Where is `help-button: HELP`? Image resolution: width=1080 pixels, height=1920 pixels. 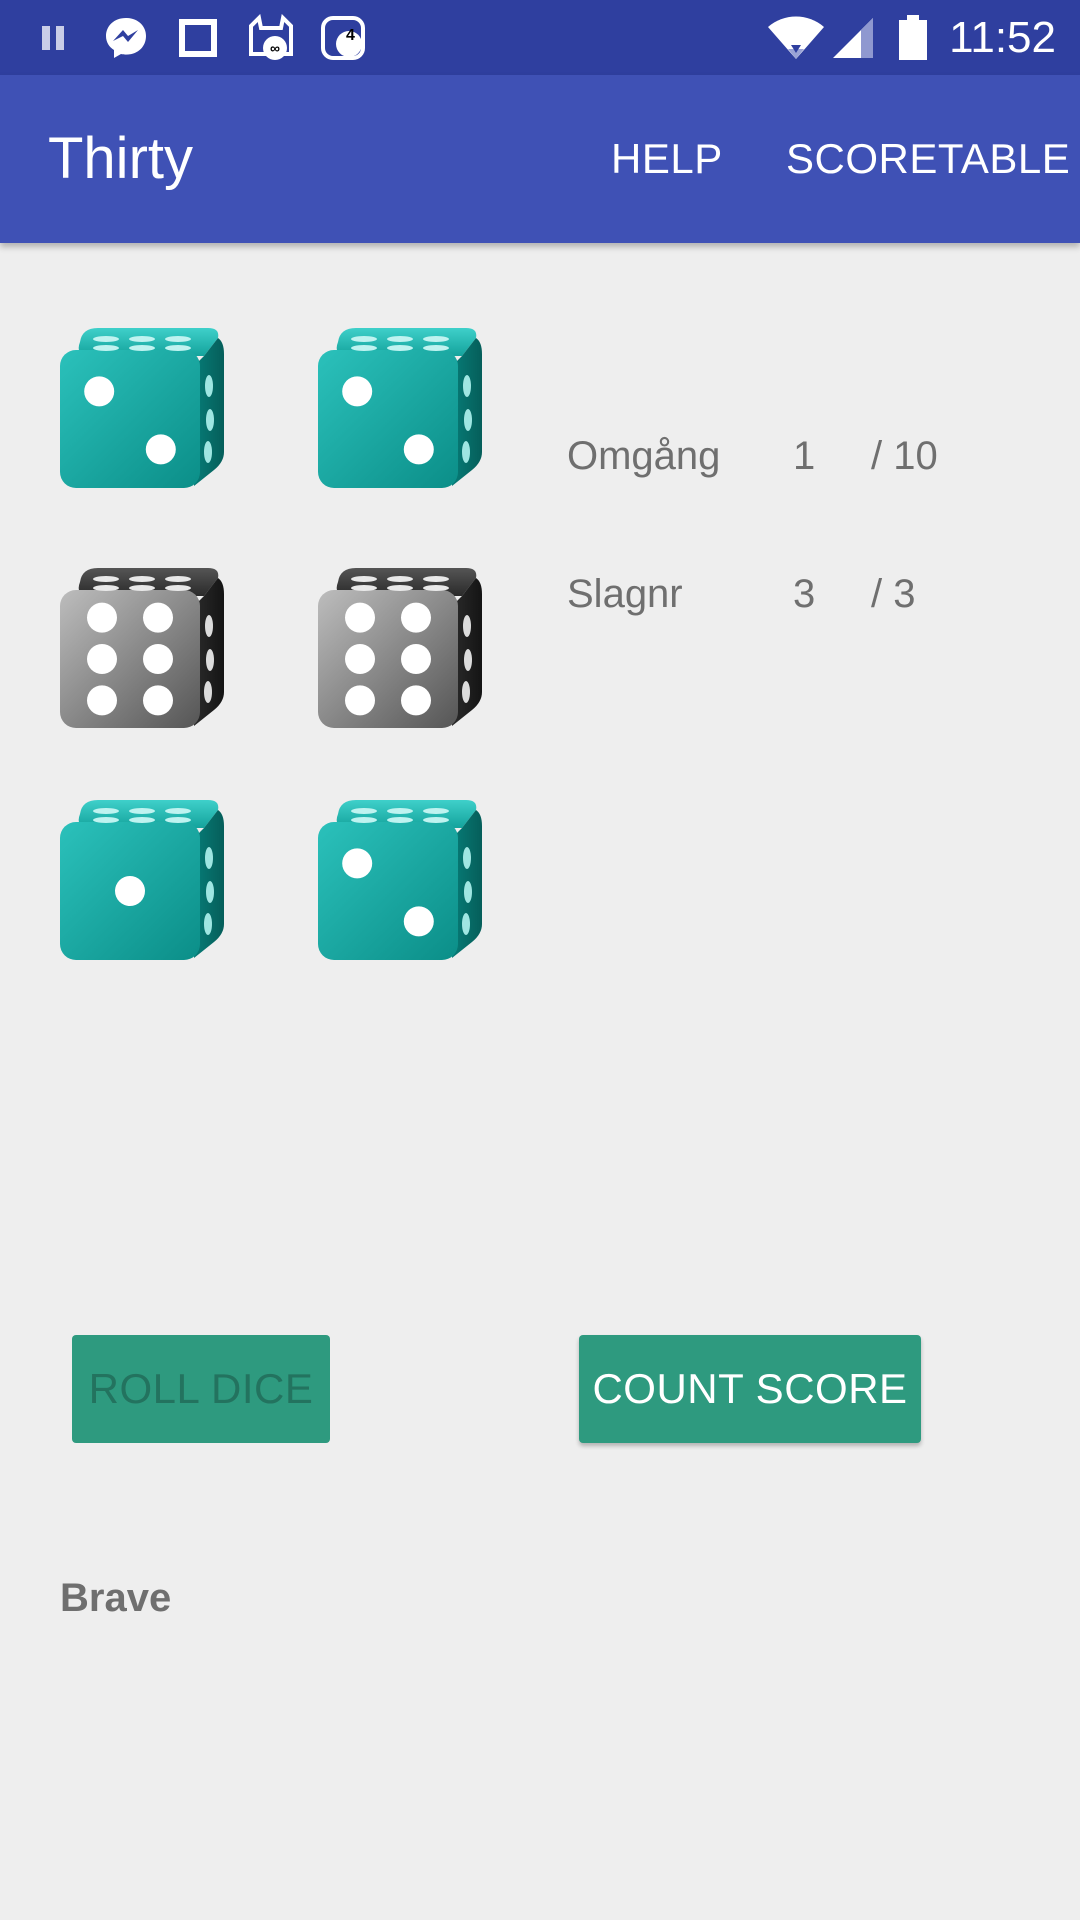
help-button: HELP is located at coordinates (667, 159).